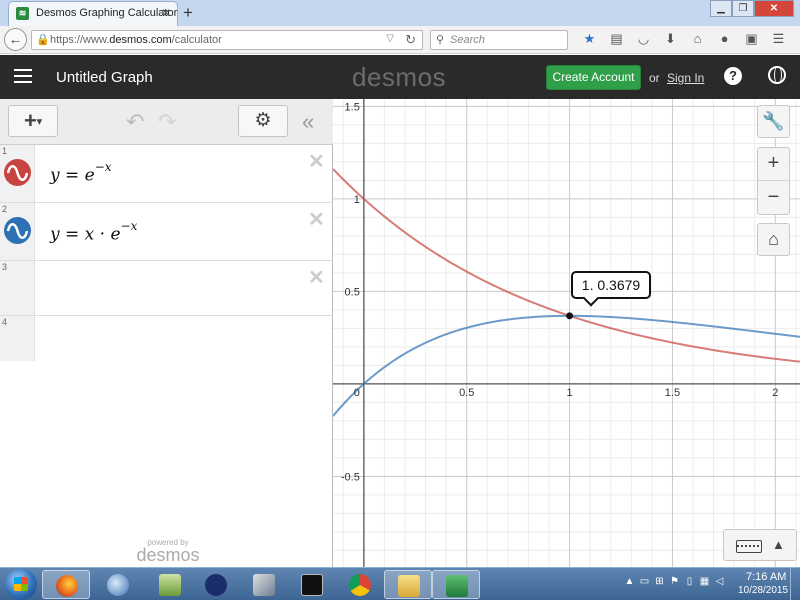 The width and height of the screenshot is (800, 600). I want to click on show-desktop-button, so click(795, 584).